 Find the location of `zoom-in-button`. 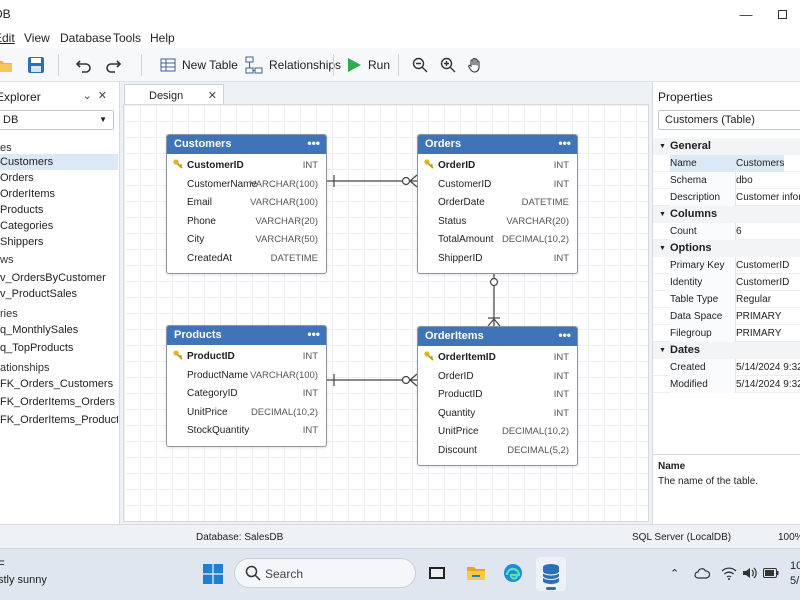

zoom-in-button is located at coordinates (448, 65).